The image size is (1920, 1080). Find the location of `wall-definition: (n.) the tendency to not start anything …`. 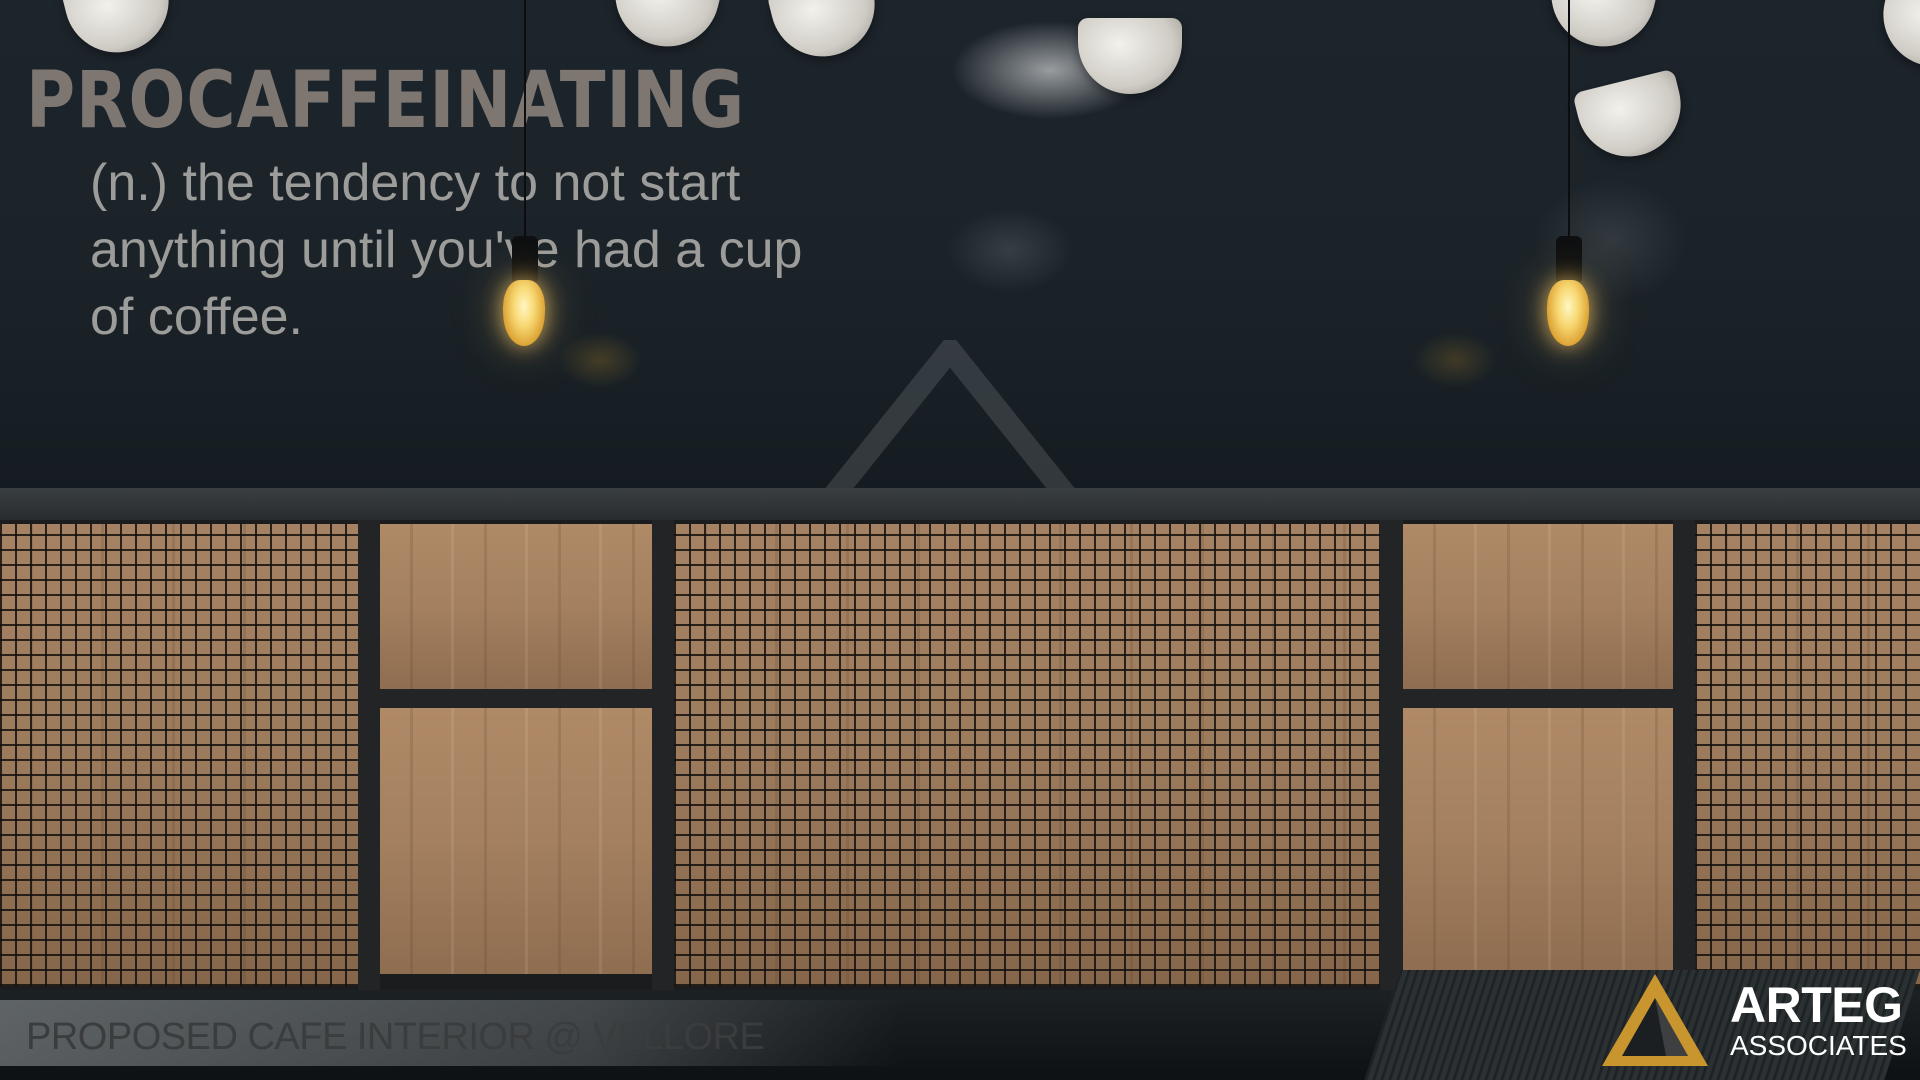

wall-definition: (n.) the tendency to not start anything … is located at coordinates (446, 250).